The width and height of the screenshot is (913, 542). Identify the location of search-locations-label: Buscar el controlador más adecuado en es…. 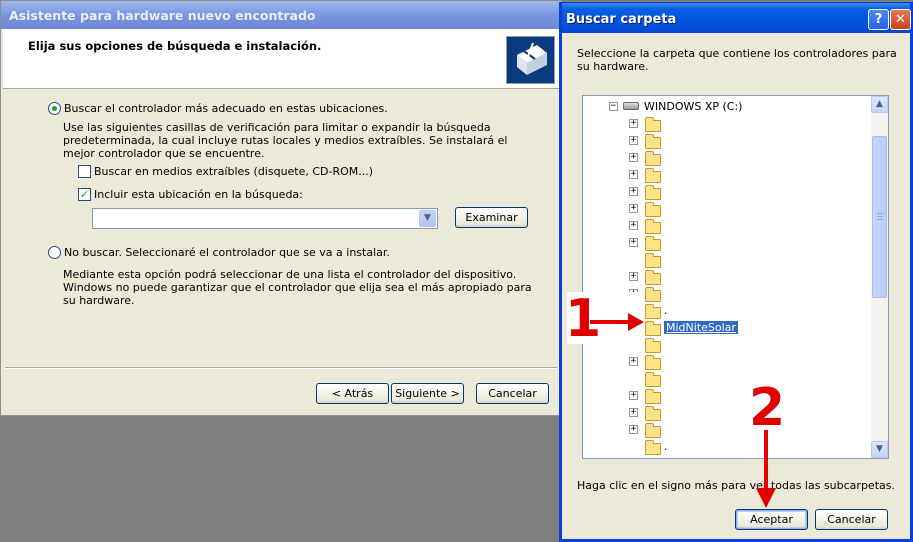
(226, 108).